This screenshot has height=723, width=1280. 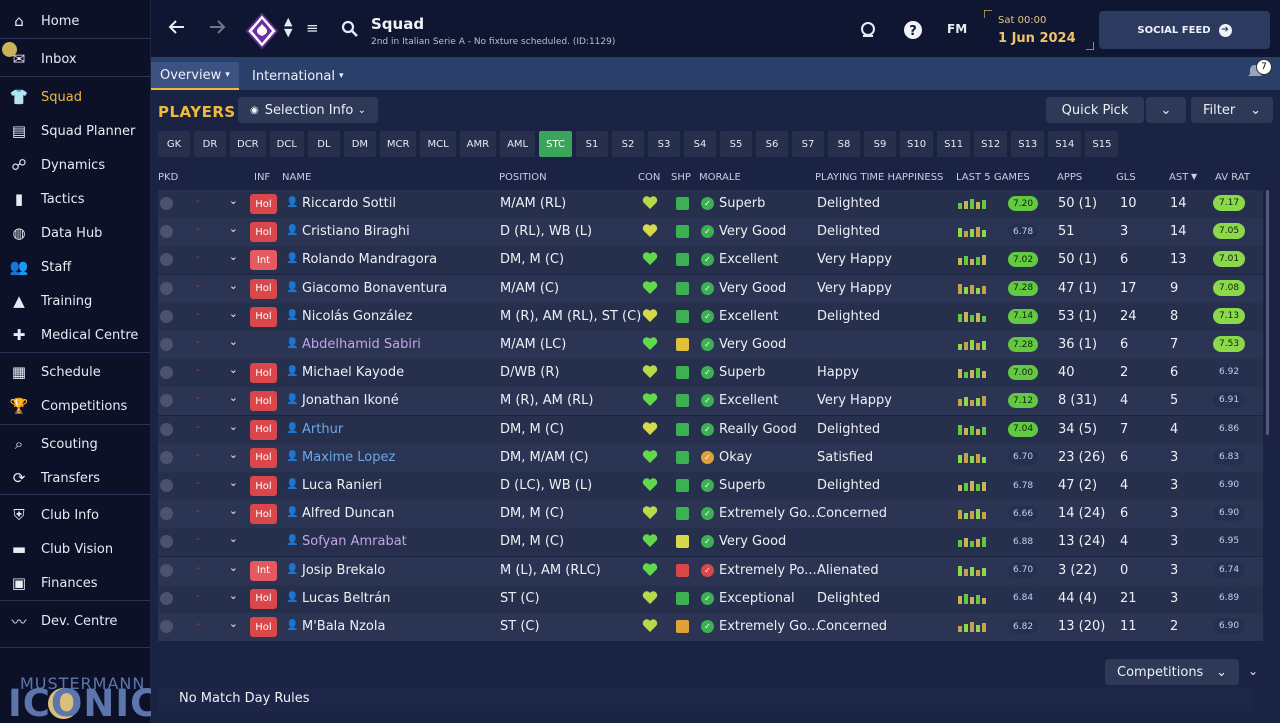 I want to click on player-name: Josip Brekalo, so click(x=343, y=570).